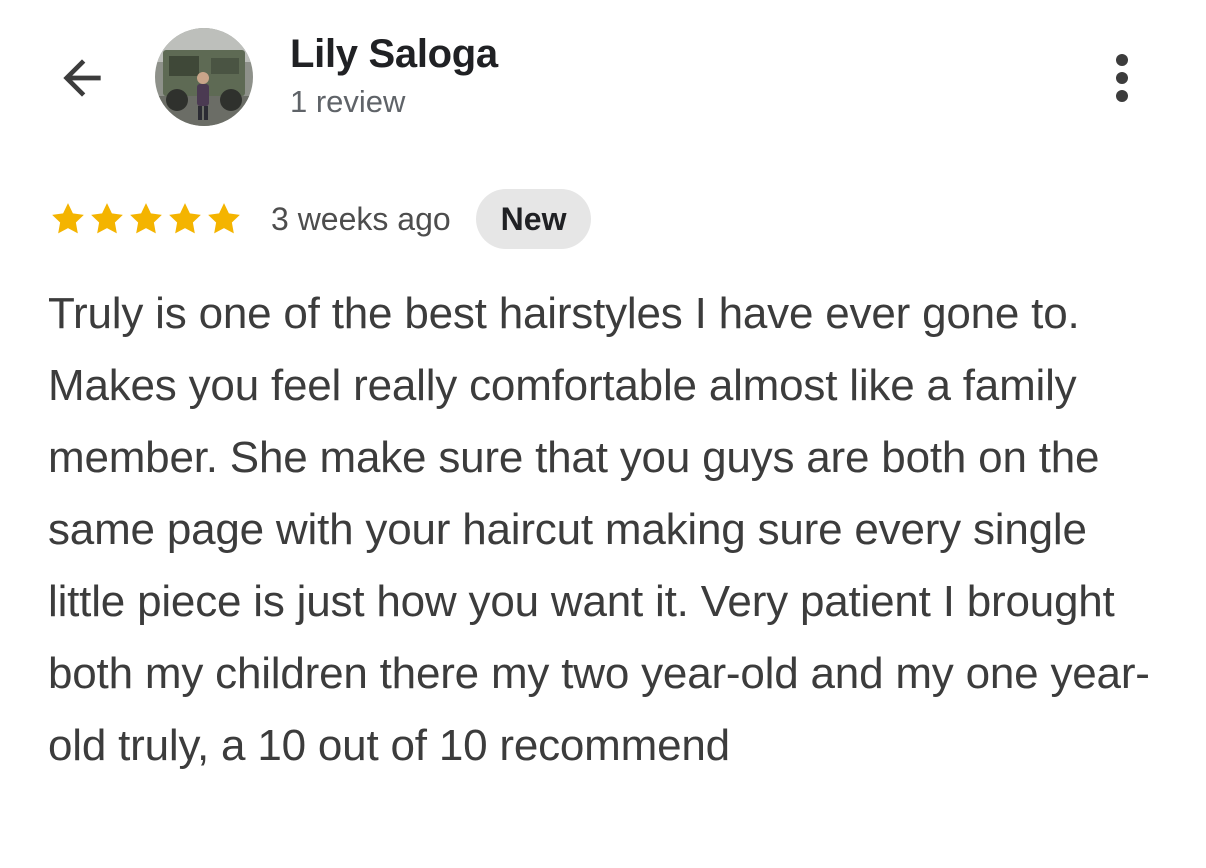 This screenshot has width=1206, height=868. Describe the element at coordinates (361, 218) in the screenshot. I see `review-time: 3 weeks ago` at that location.